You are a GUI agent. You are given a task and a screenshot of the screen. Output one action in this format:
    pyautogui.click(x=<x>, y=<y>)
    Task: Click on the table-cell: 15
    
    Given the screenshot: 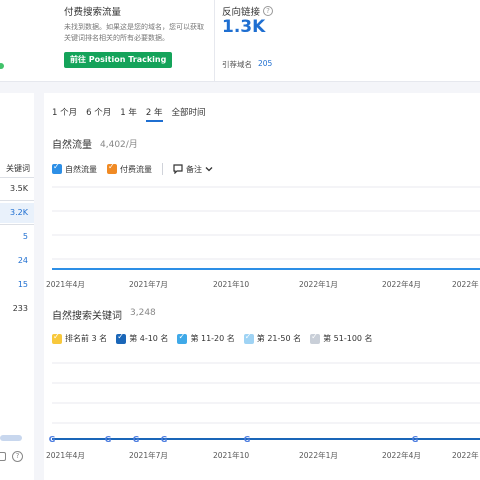 What is the action you would take?
    pyautogui.click(x=23, y=284)
    